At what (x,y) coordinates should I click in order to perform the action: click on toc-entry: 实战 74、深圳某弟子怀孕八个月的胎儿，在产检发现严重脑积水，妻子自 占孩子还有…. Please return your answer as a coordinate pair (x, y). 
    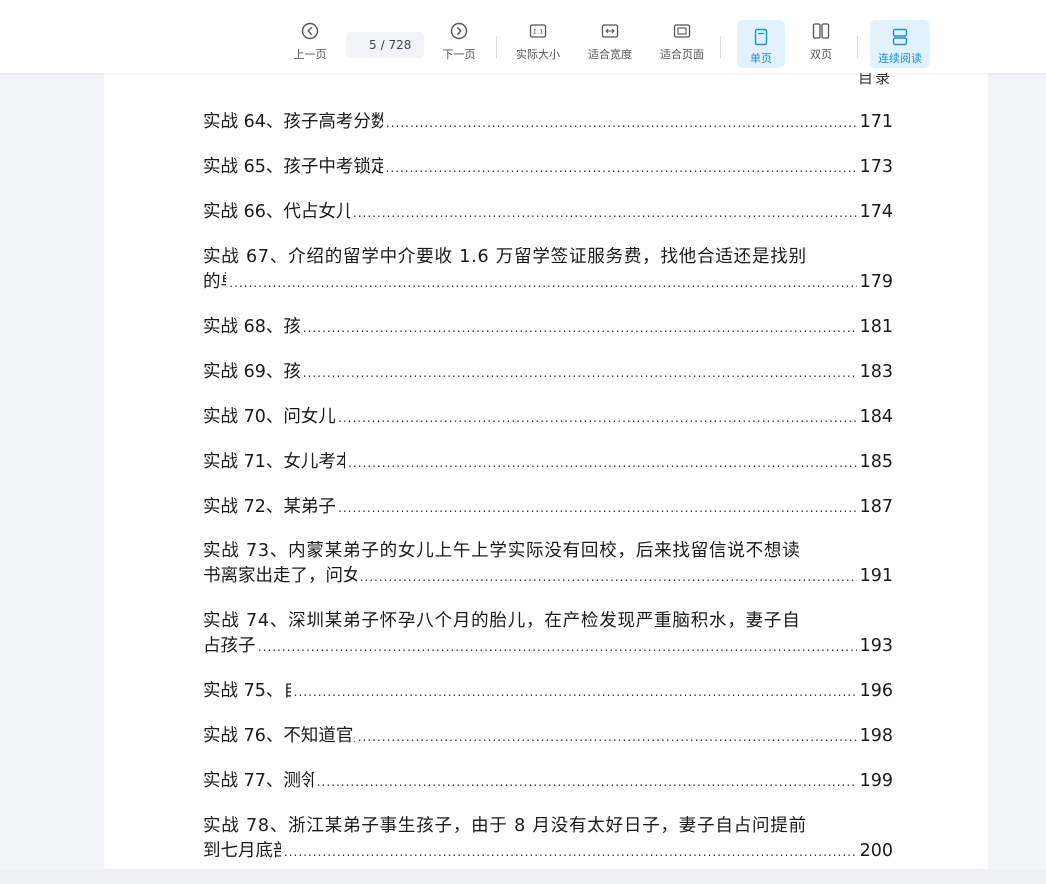
    Looking at the image, I should click on (548, 633).